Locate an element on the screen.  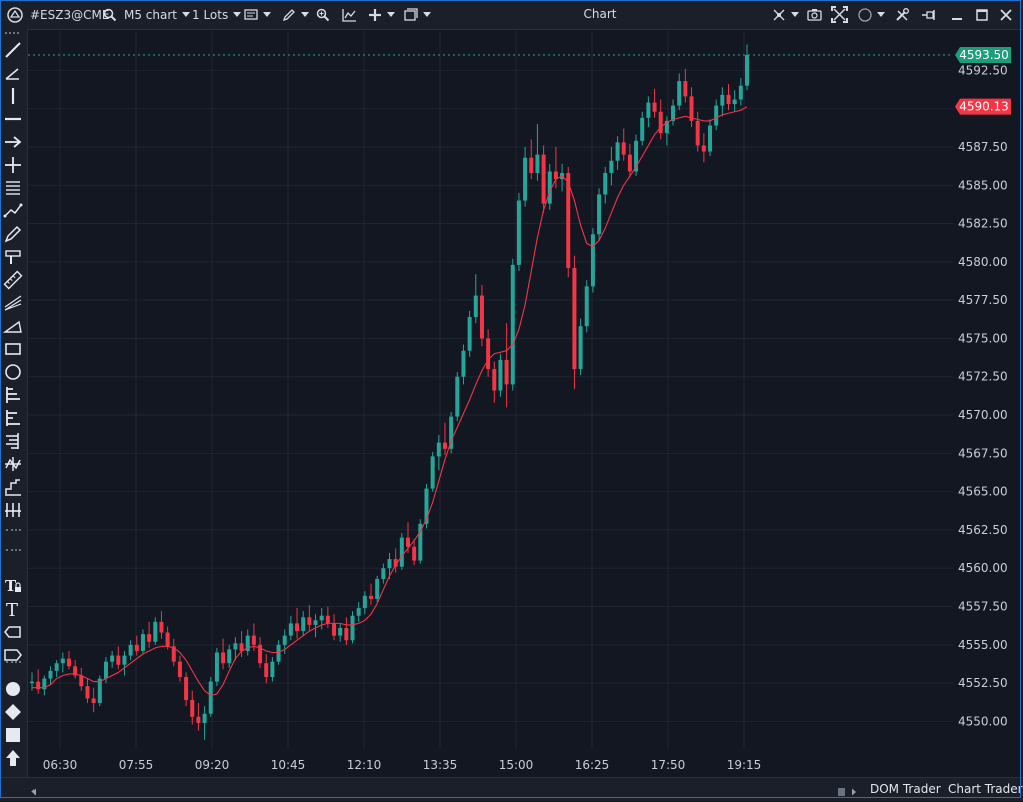
trend-line-icon is located at coordinates (13, 211).